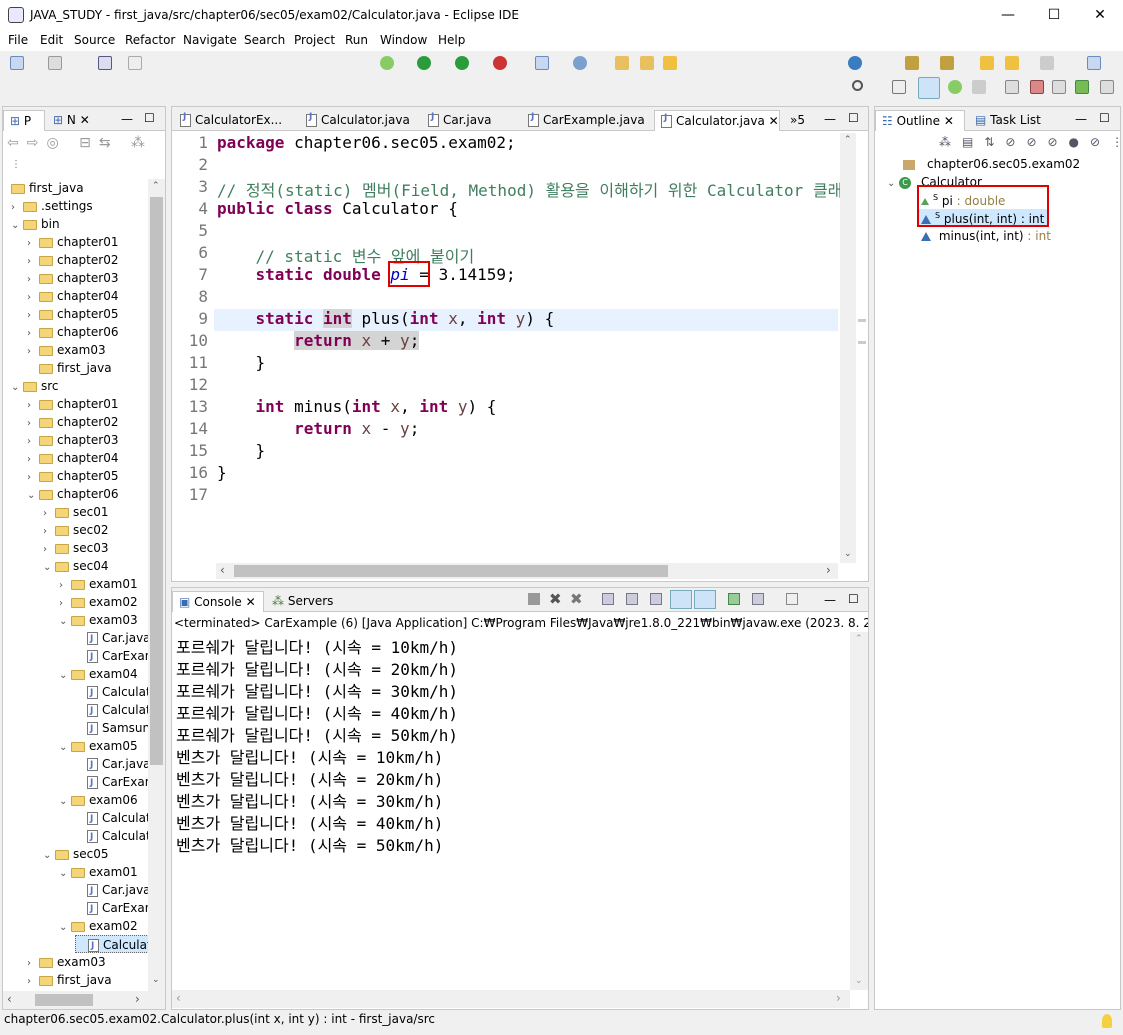  What do you see at coordinates (69, 979) in the screenshot?
I see `tree-folder-item: › first_java` at bounding box center [69, 979].